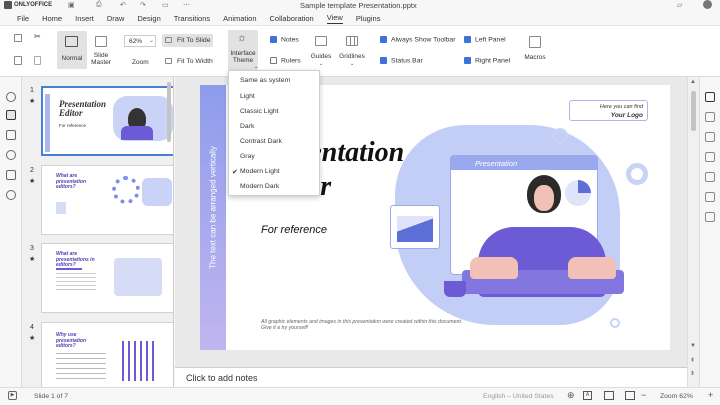  What do you see at coordinates (61, 208) in the screenshot?
I see `thumb-pic` at bounding box center [61, 208].